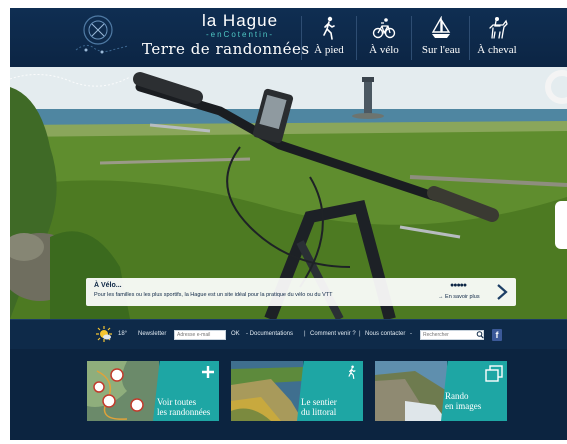 This screenshot has width=567, height=444. What do you see at coordinates (463, 406) in the screenshot?
I see `tile-label-line2: en images` at bounding box center [463, 406].